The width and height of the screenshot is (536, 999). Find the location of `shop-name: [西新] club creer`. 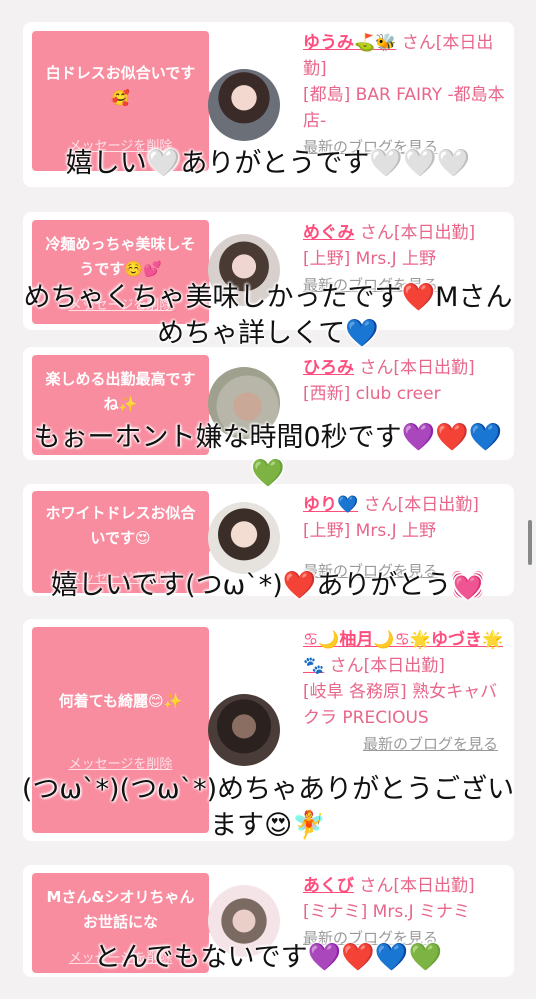

shop-name: [西新] club creer is located at coordinates (372, 394).